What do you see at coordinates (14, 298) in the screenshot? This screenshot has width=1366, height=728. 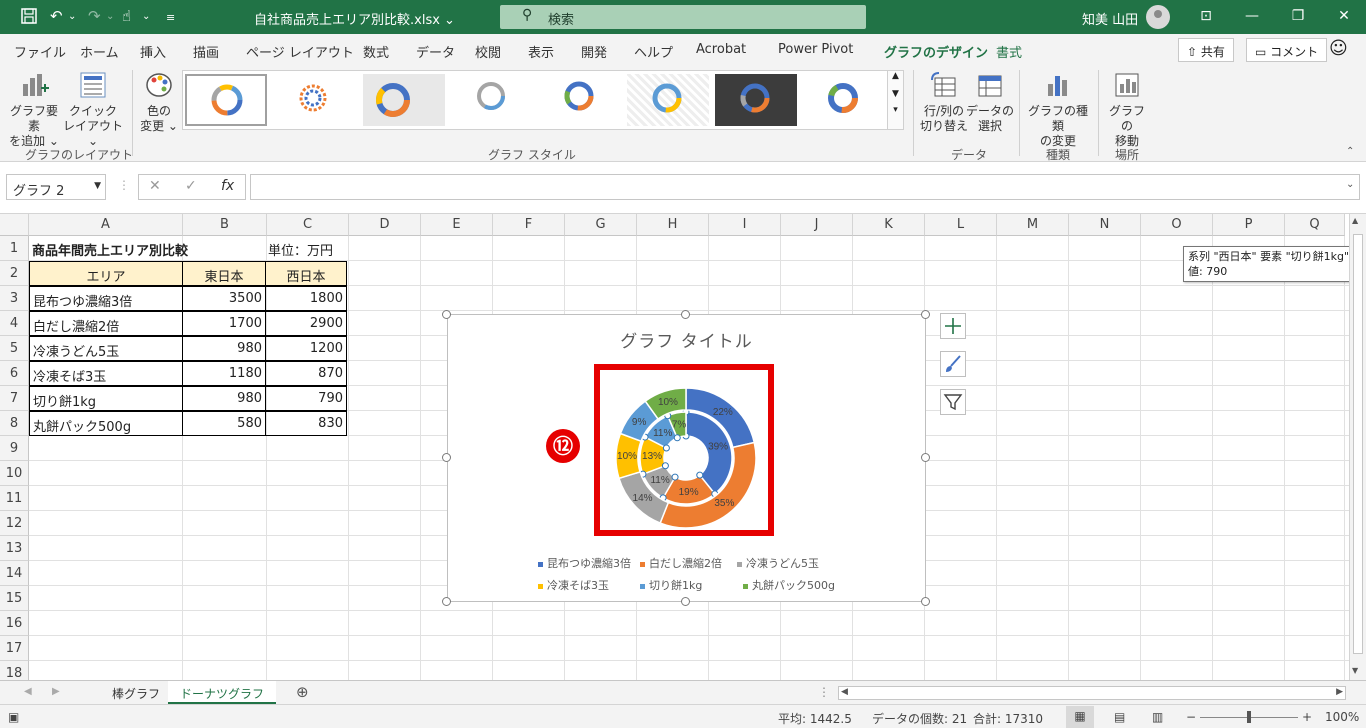 I see `row-header: 3` at bounding box center [14, 298].